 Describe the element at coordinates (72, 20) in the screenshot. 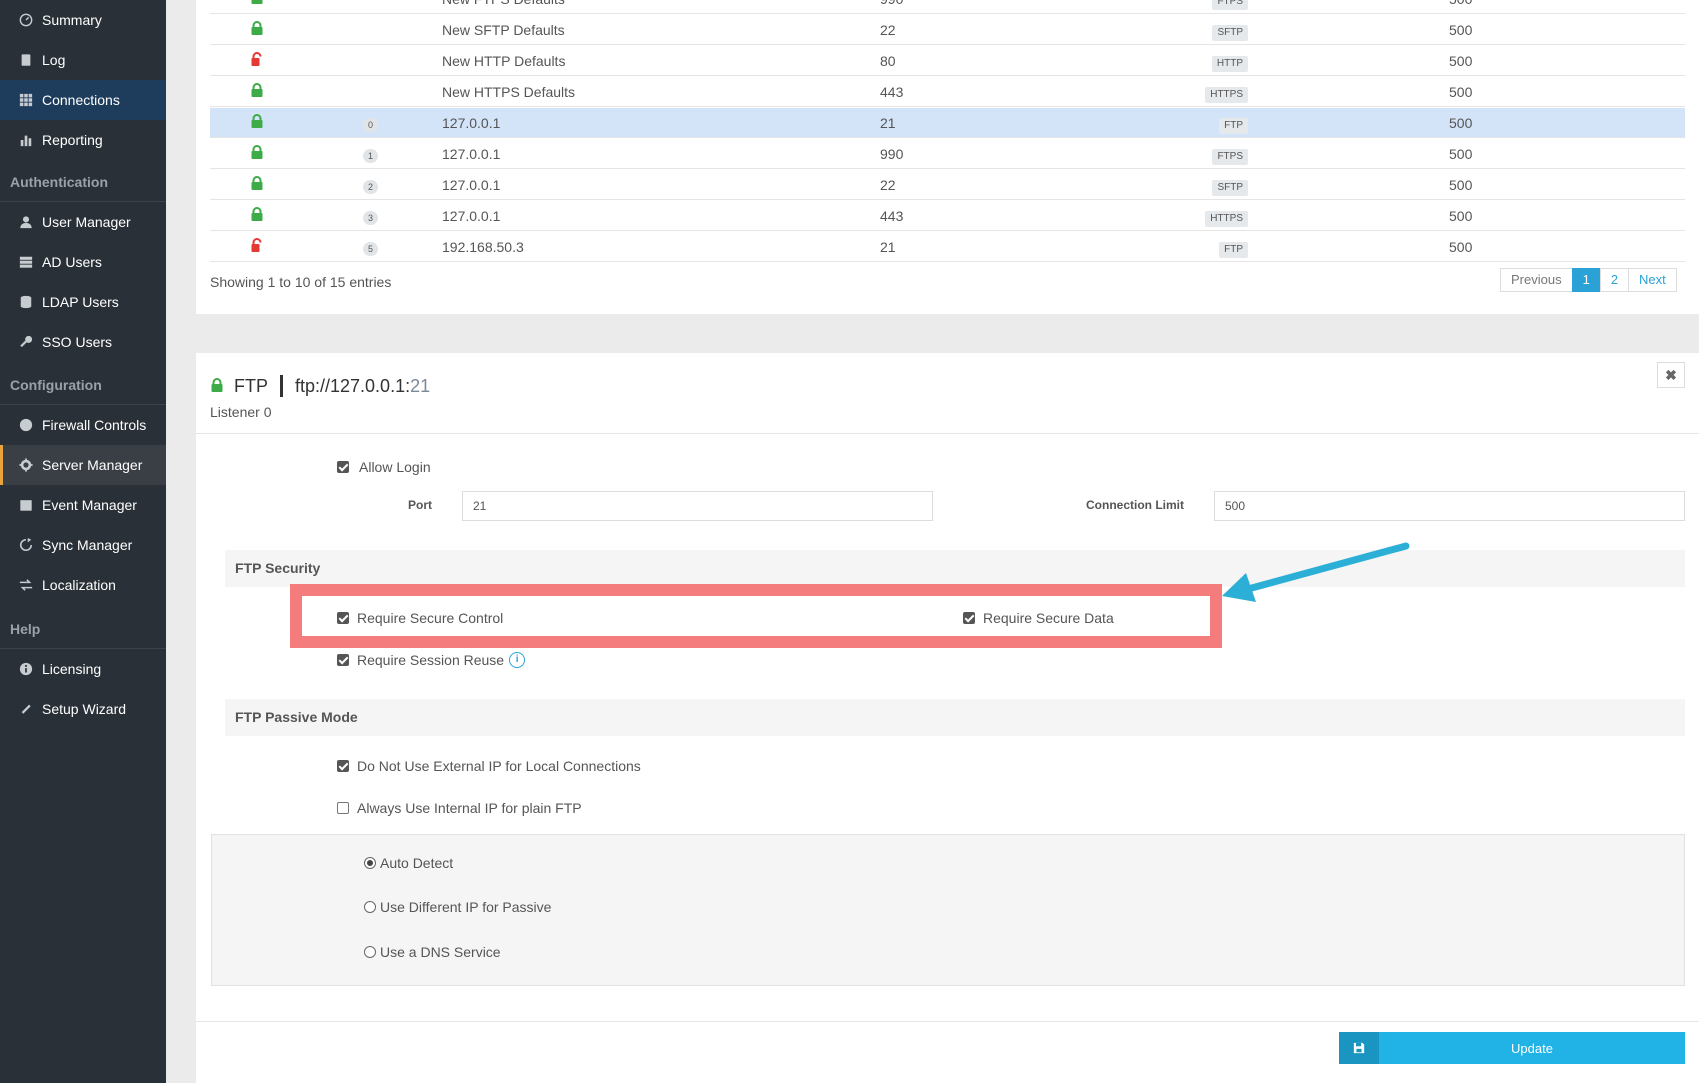

I see `sidebar-item-label: Summary` at that location.